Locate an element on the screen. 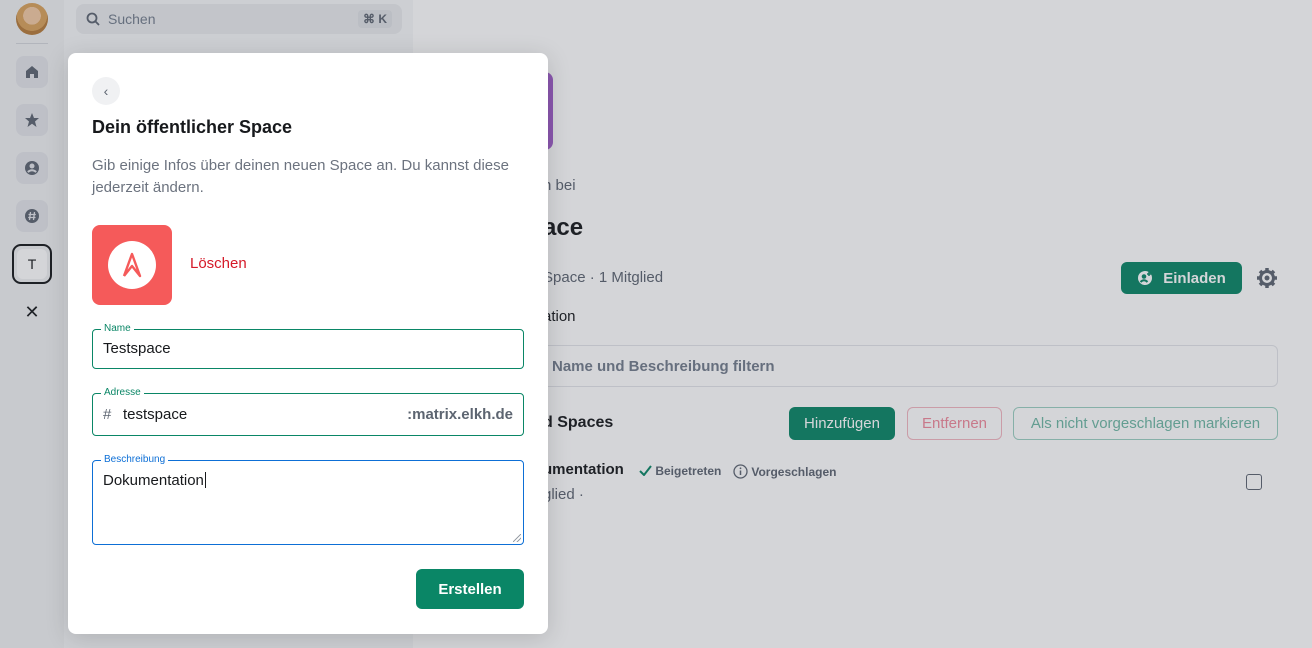 This screenshot has height=648, width=1312. address-field: Adresse # testspace :matrix.elkh.de is located at coordinates (308, 411).